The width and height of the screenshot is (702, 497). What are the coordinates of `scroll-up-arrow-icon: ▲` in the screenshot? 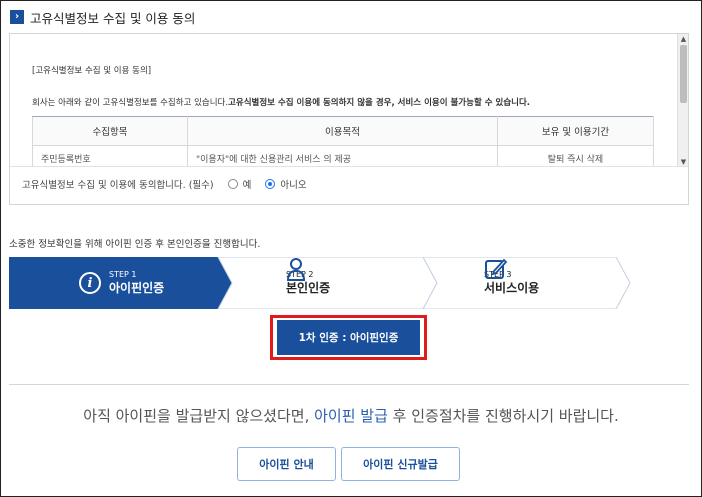 It's located at (683, 39).